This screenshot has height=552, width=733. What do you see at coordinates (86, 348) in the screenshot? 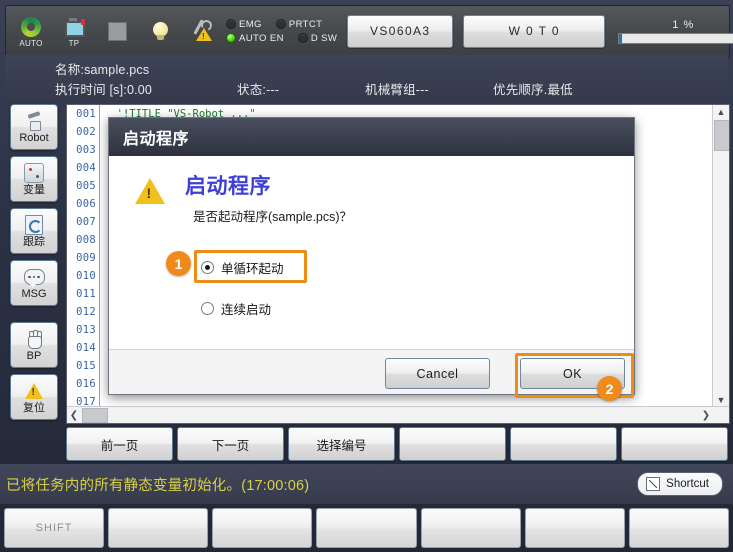
I see `line-number: 014` at bounding box center [86, 348].